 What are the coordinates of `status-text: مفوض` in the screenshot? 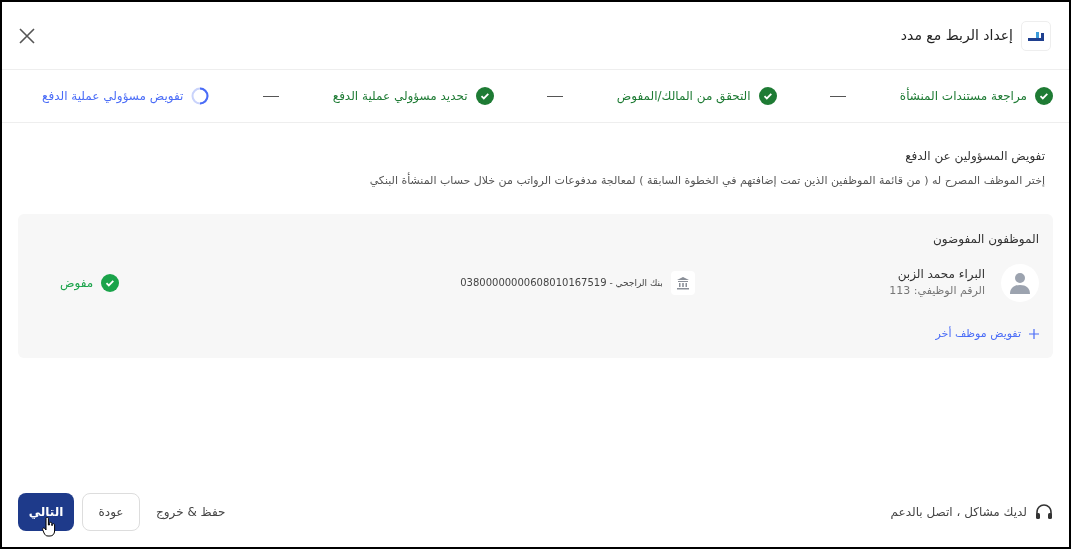 It's located at (77, 283).